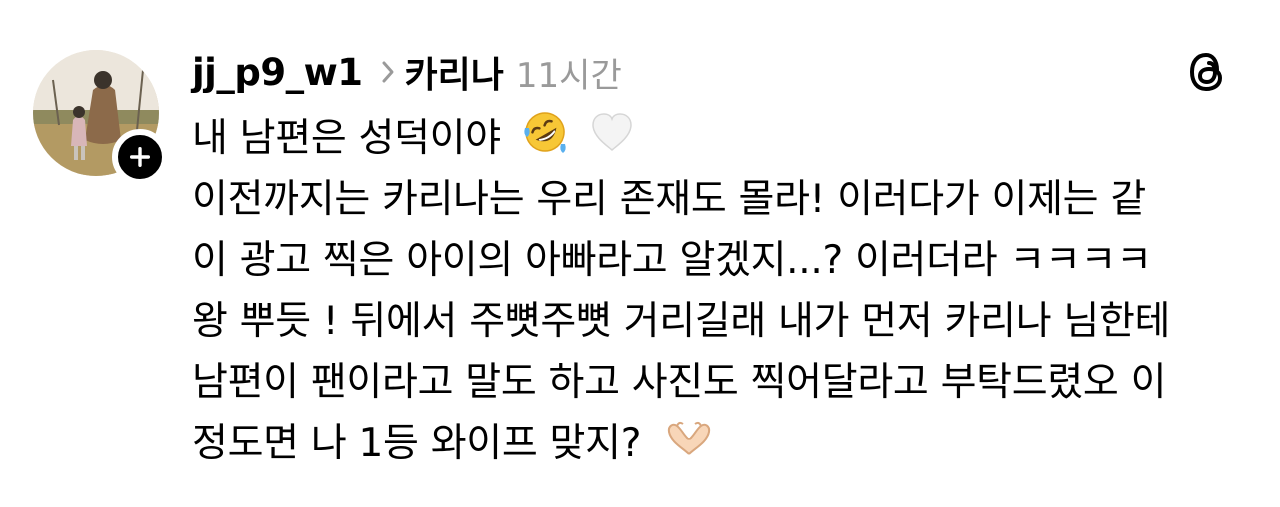 The width and height of the screenshot is (1280, 507). Describe the element at coordinates (417, 443) in the screenshot. I see `post-text: 정도면 나 1등 와이프 맞지?` at that location.